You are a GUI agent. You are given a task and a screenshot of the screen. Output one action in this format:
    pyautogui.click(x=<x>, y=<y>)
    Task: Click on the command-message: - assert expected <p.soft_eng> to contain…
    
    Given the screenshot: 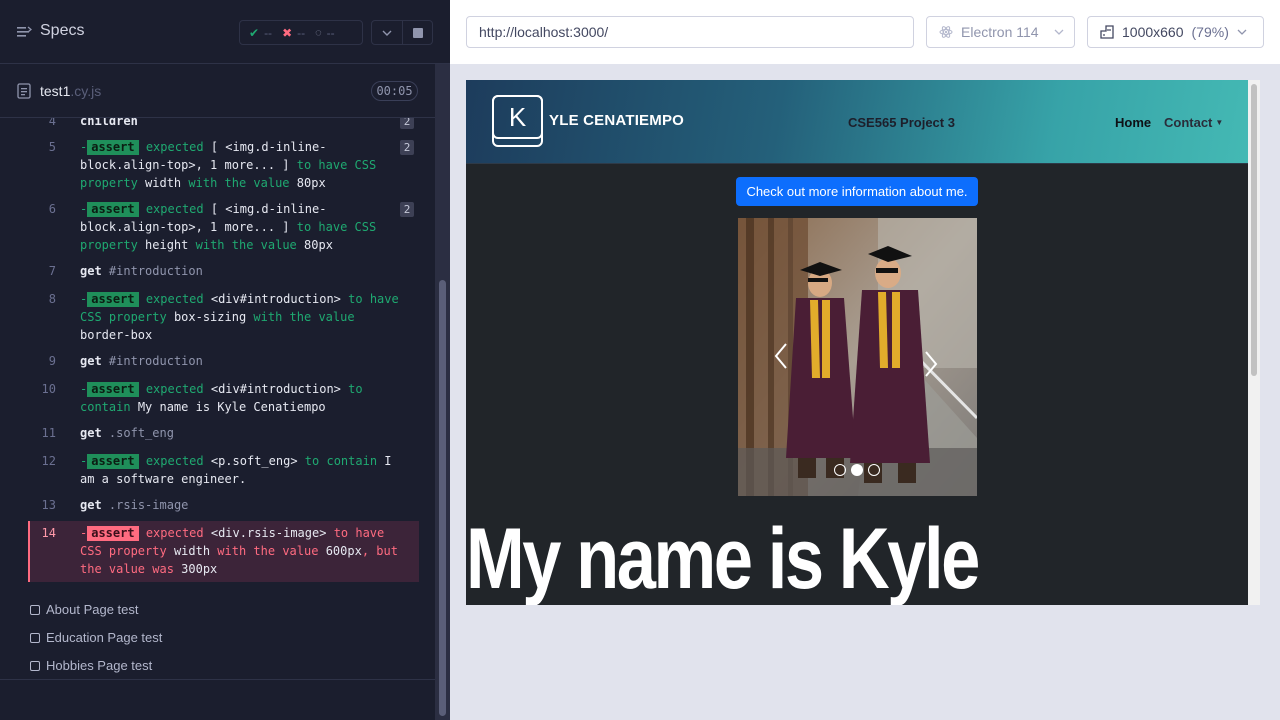 What is the action you would take?
    pyautogui.click(x=236, y=470)
    